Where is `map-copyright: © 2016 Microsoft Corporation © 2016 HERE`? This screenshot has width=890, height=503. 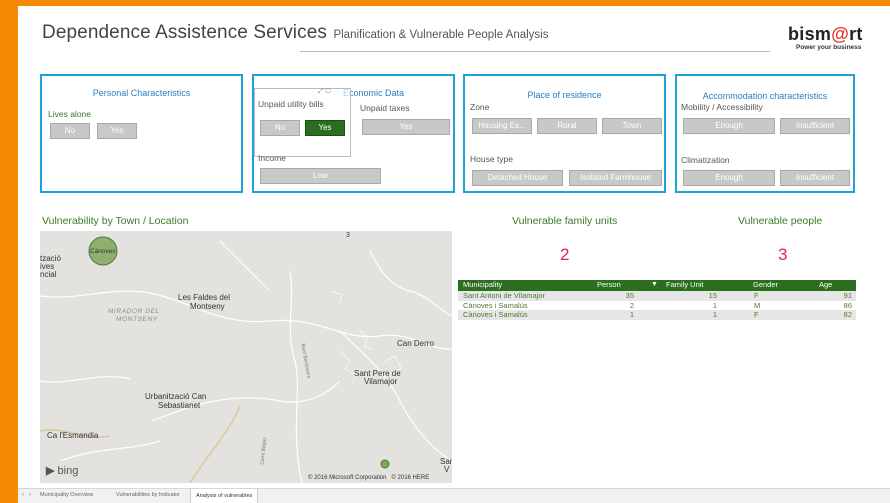
map-copyright: © 2016 Microsoft Corporation © 2016 HERE is located at coordinates (369, 478).